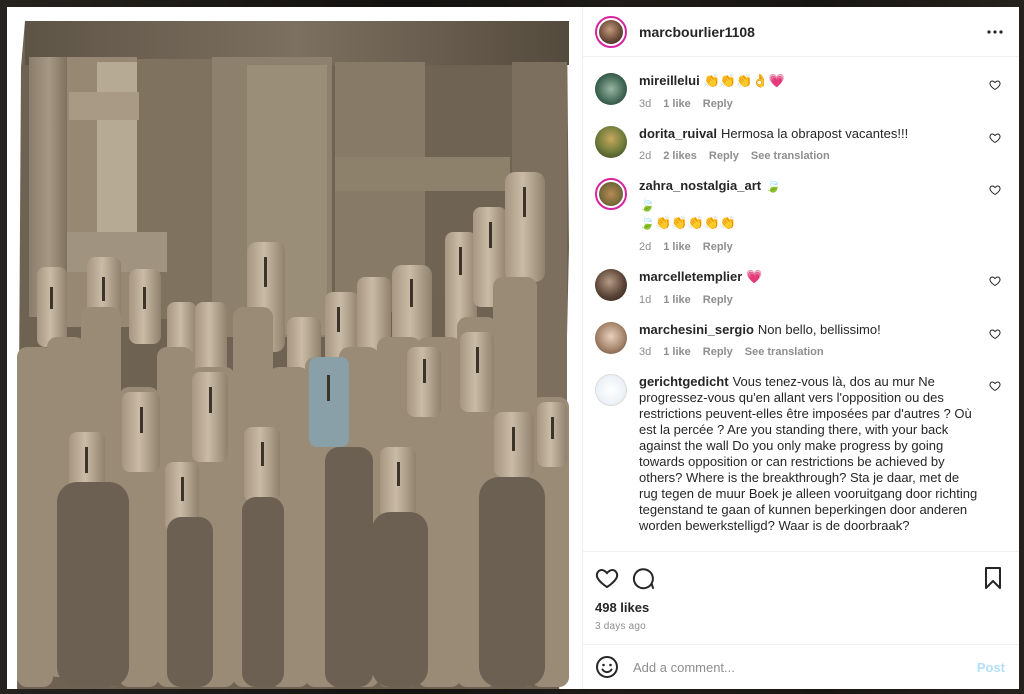  I want to click on comment-text: Hermosa la obrapost vacantes!!!, so click(815, 133).